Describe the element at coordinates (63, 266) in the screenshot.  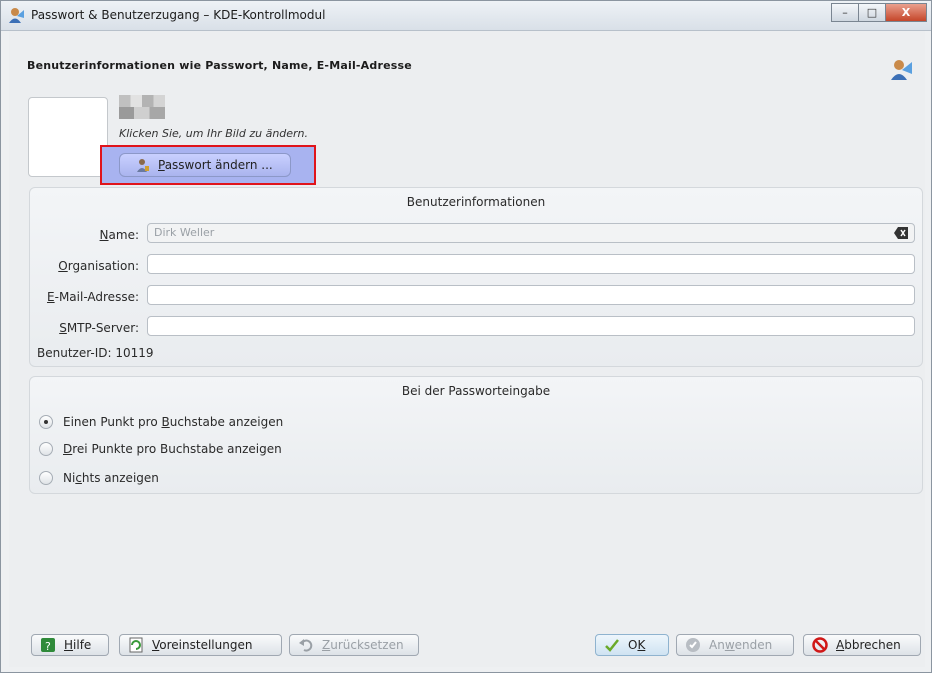
I see `organisation-mnemonic: O` at that location.